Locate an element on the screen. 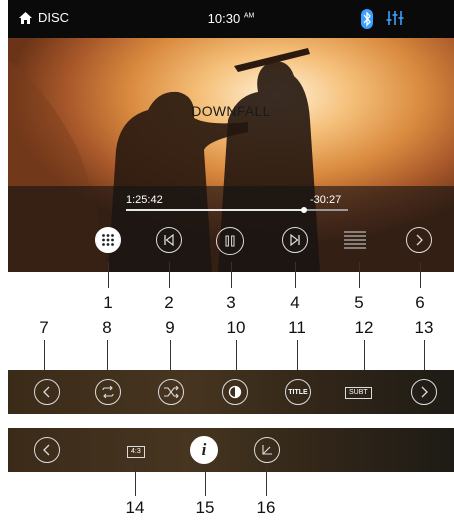 The image size is (454, 521). subtitle-button: SUBT is located at coordinates (358, 393).